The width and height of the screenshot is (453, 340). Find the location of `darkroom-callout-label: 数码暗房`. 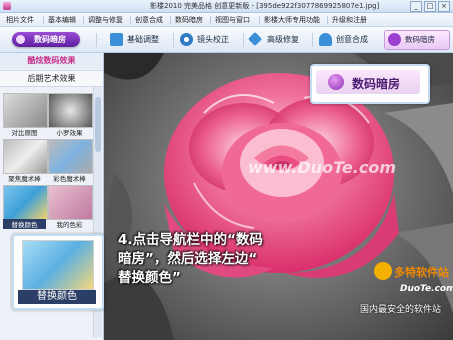

darkroom-callout-label: 数码暗房 is located at coordinates (376, 84).